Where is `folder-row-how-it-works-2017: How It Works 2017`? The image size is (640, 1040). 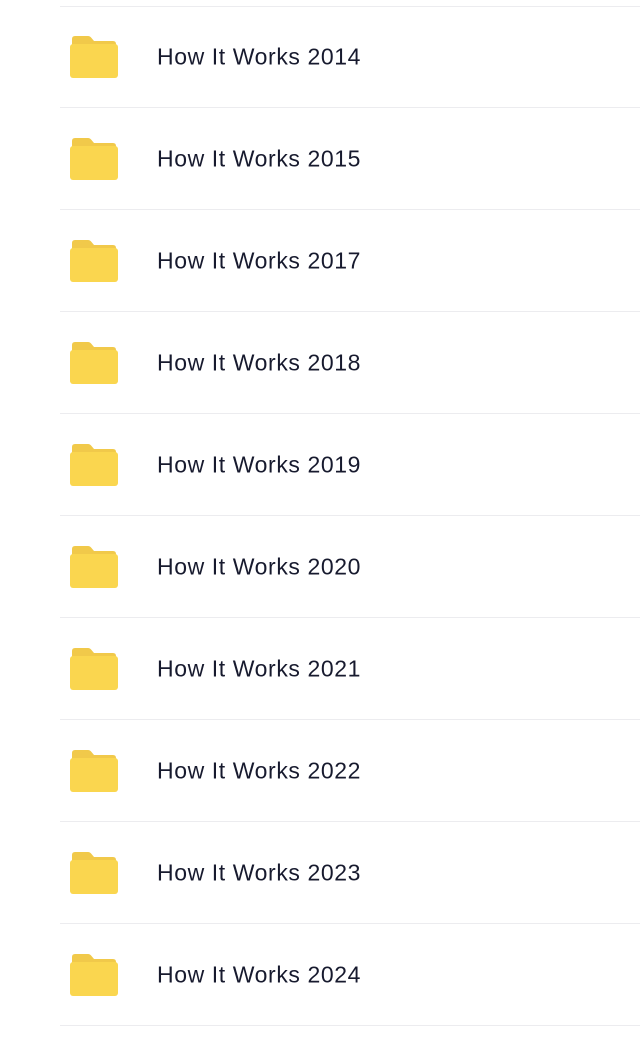
folder-row-how-it-works-2017: How It Works 2017 is located at coordinates (320, 261).